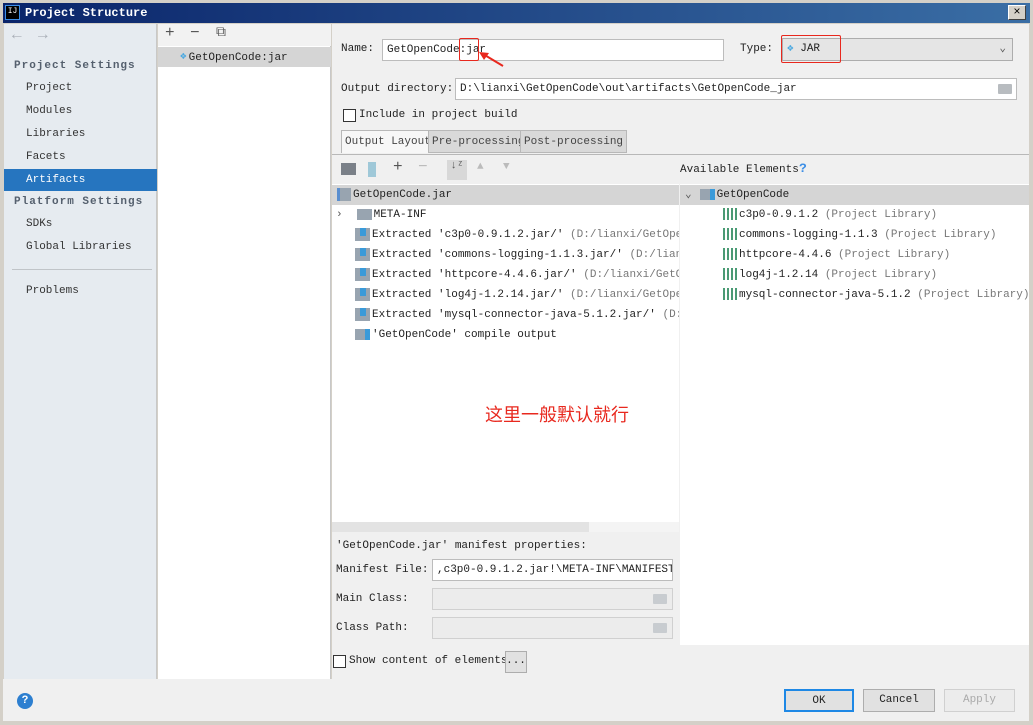  I want to click on cancel-button: Cancel, so click(899, 700).